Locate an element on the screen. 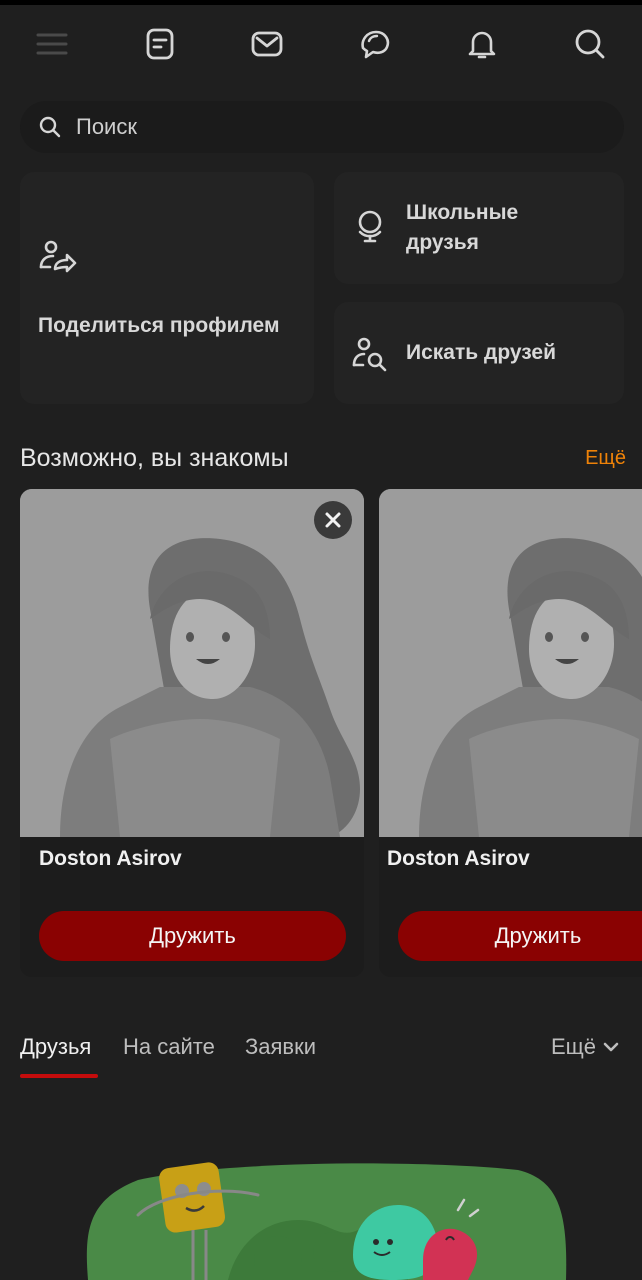 The width and height of the screenshot is (642, 1280). feed-icon is located at coordinates (159, 44).